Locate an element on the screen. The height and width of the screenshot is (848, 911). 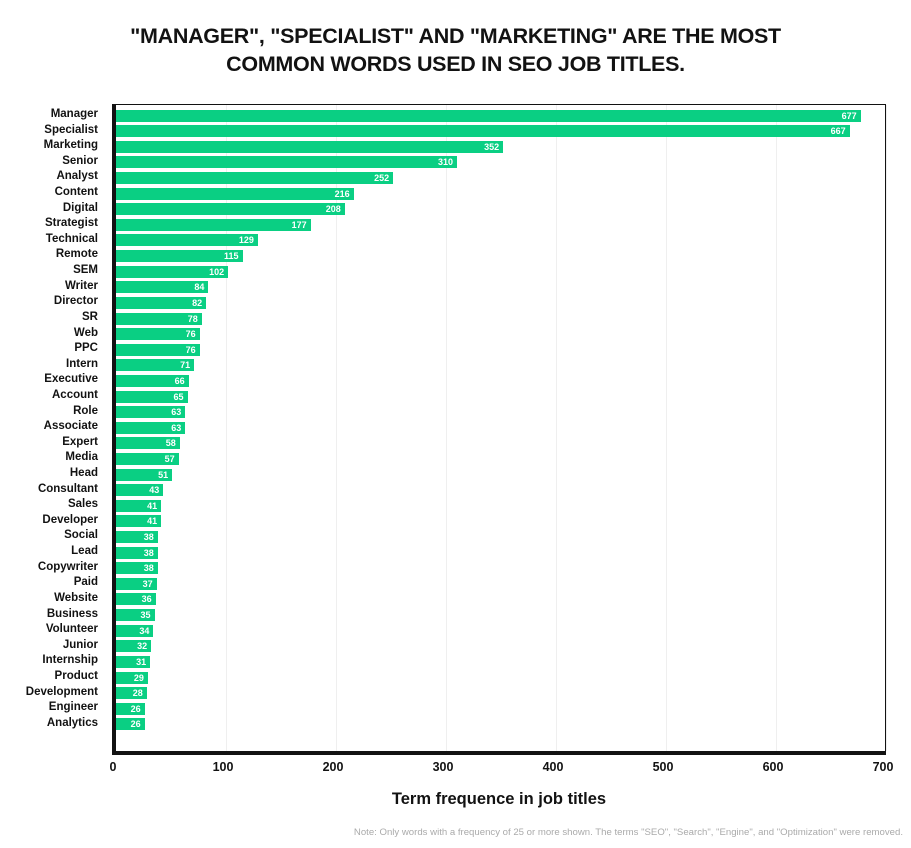
bar: 352 is located at coordinates (310, 146).